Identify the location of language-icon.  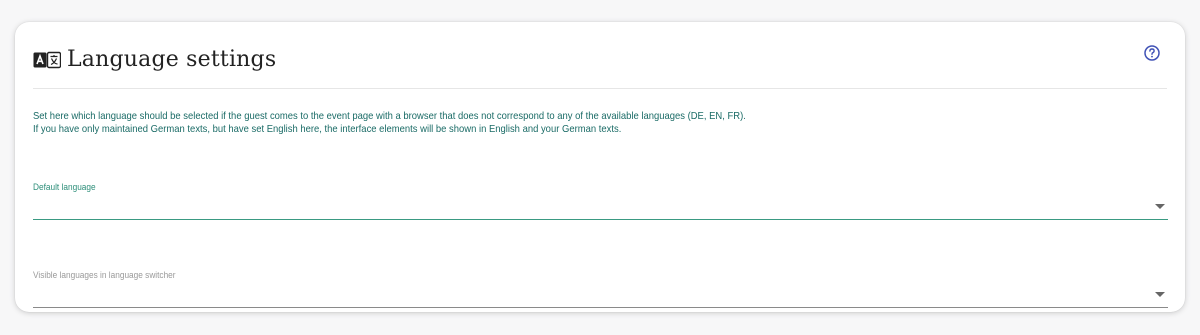
(47, 60).